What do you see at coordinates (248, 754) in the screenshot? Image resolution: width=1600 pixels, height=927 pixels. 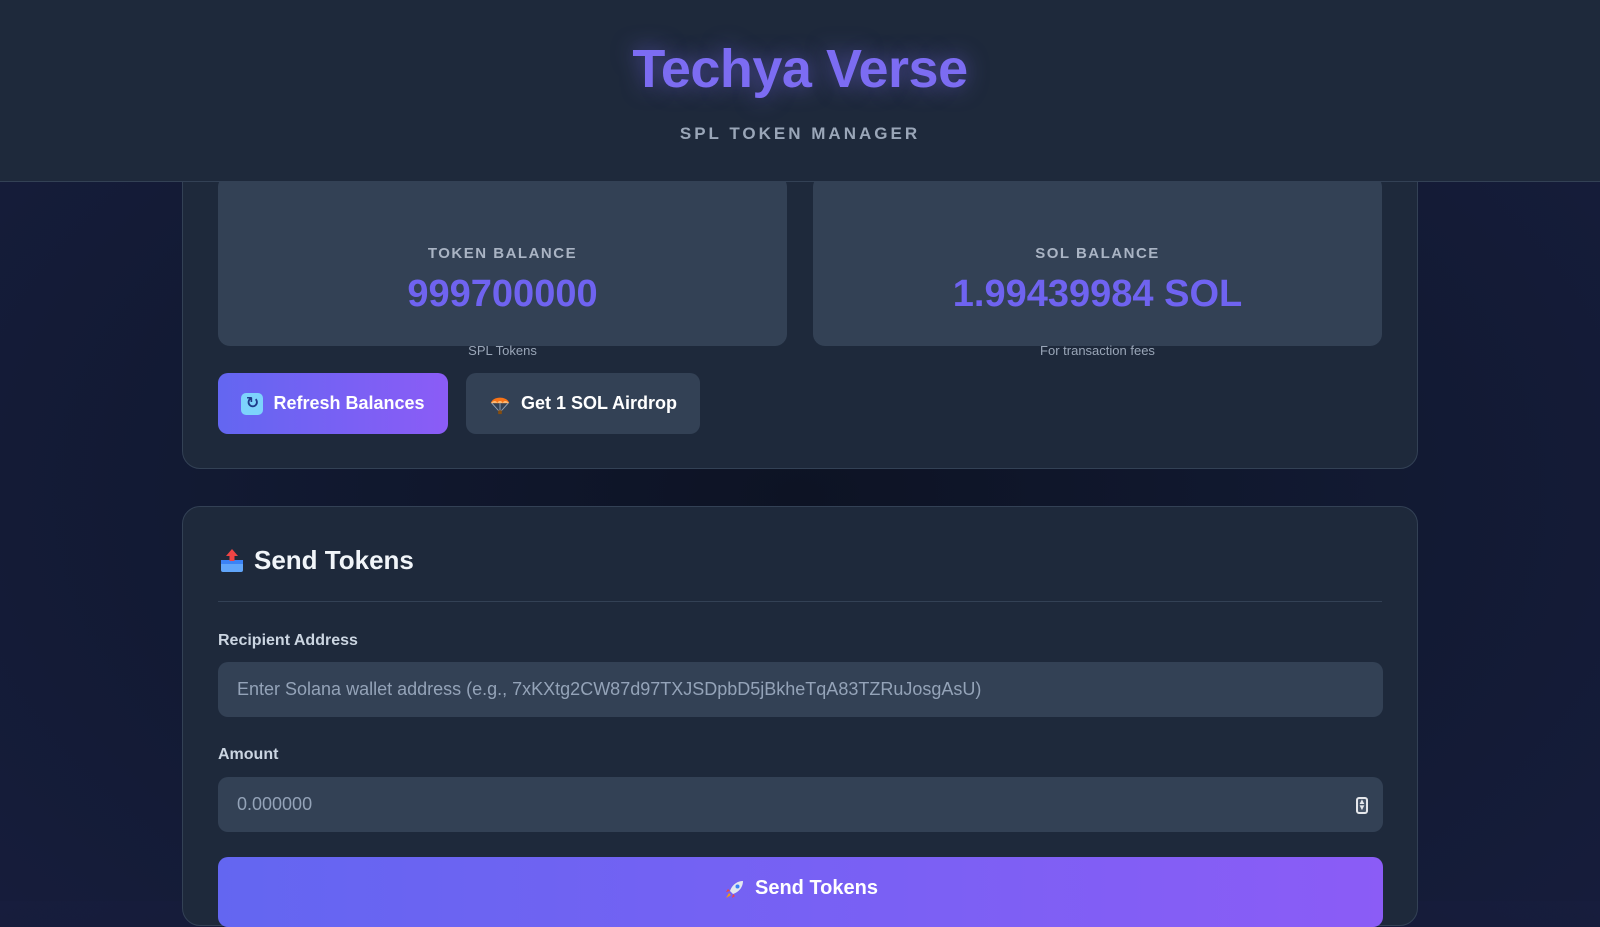 I see `amount-label: Amount` at bounding box center [248, 754].